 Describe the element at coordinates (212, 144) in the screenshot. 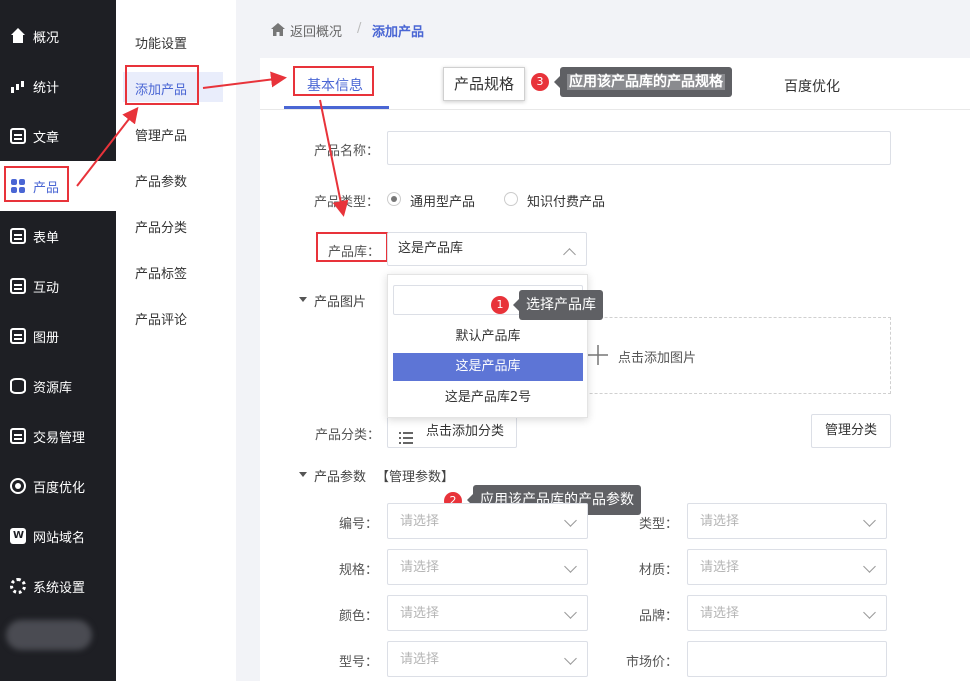

I see `annotation-arrows` at that location.